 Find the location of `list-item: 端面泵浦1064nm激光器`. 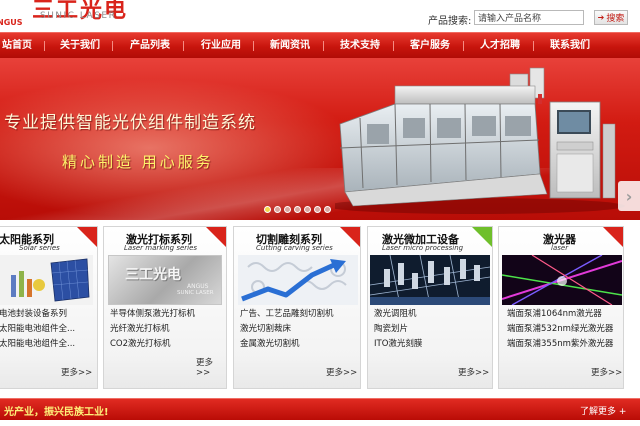

list-item: 端面泵浦1064nm激光器 is located at coordinates (560, 314).